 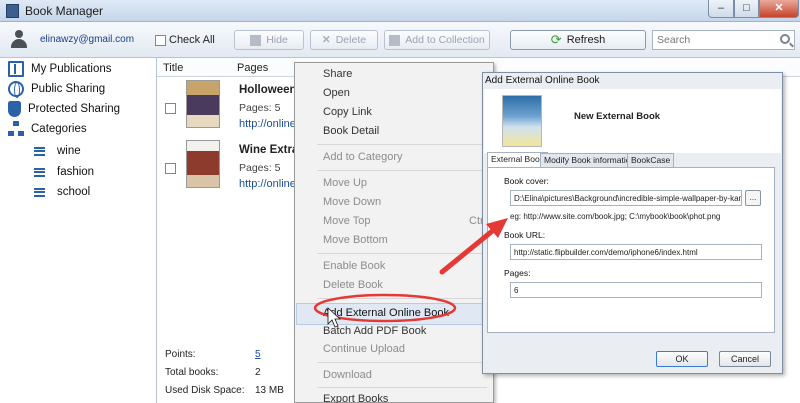 I want to click on title-bar: Book Manager, so click(x=400, y=11).